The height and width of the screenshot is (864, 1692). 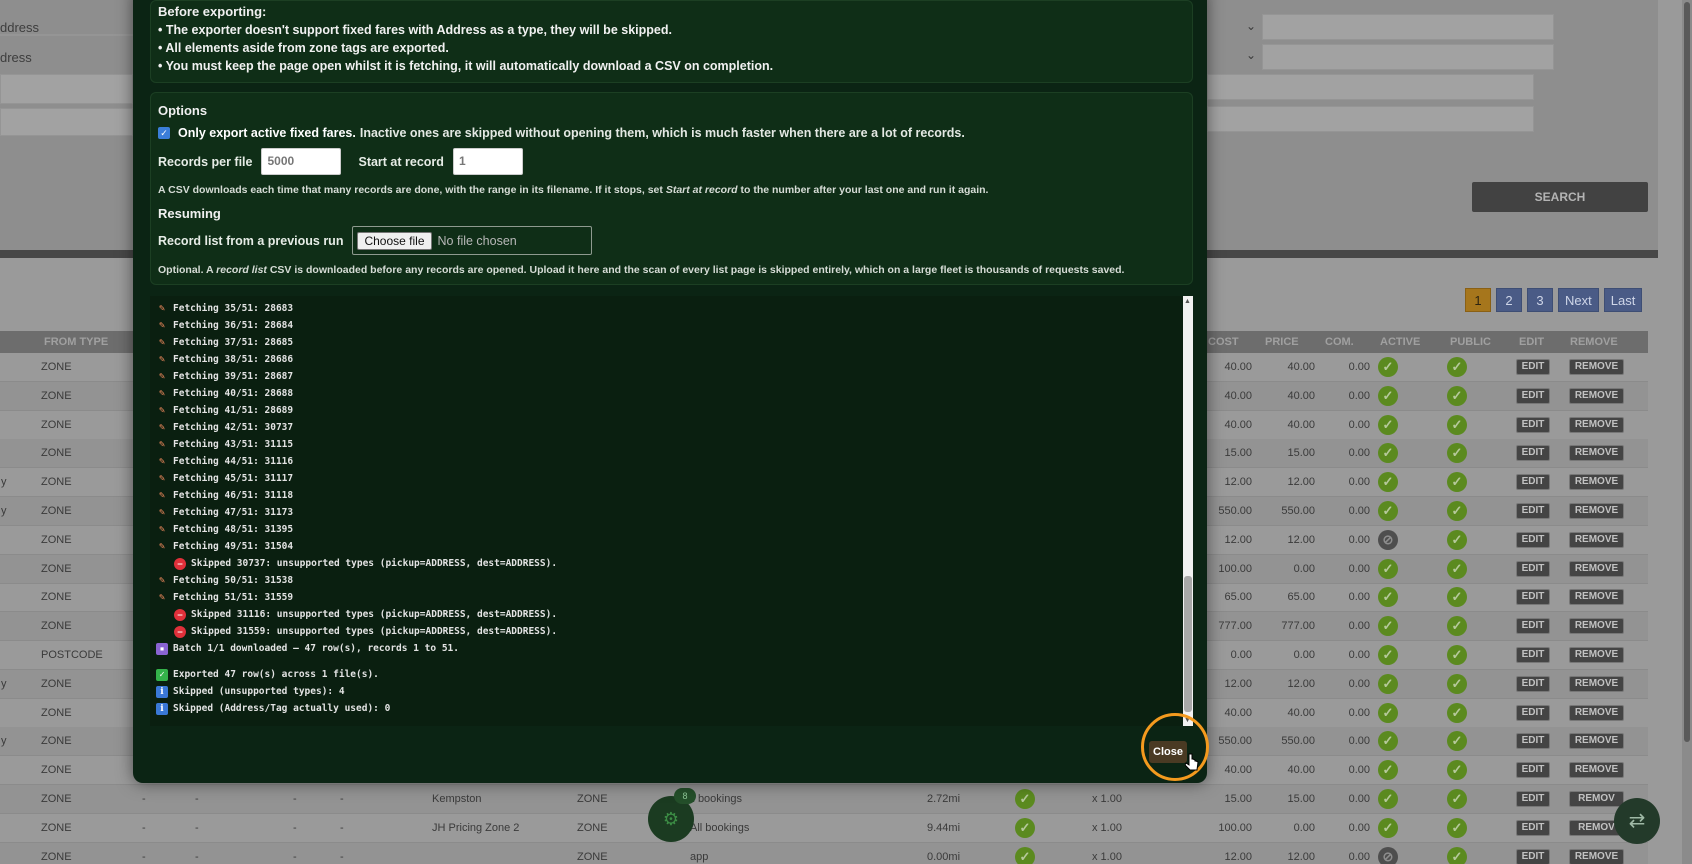 What do you see at coordinates (1238, 799) in the screenshot?
I see `row-cost: 15.00` at bounding box center [1238, 799].